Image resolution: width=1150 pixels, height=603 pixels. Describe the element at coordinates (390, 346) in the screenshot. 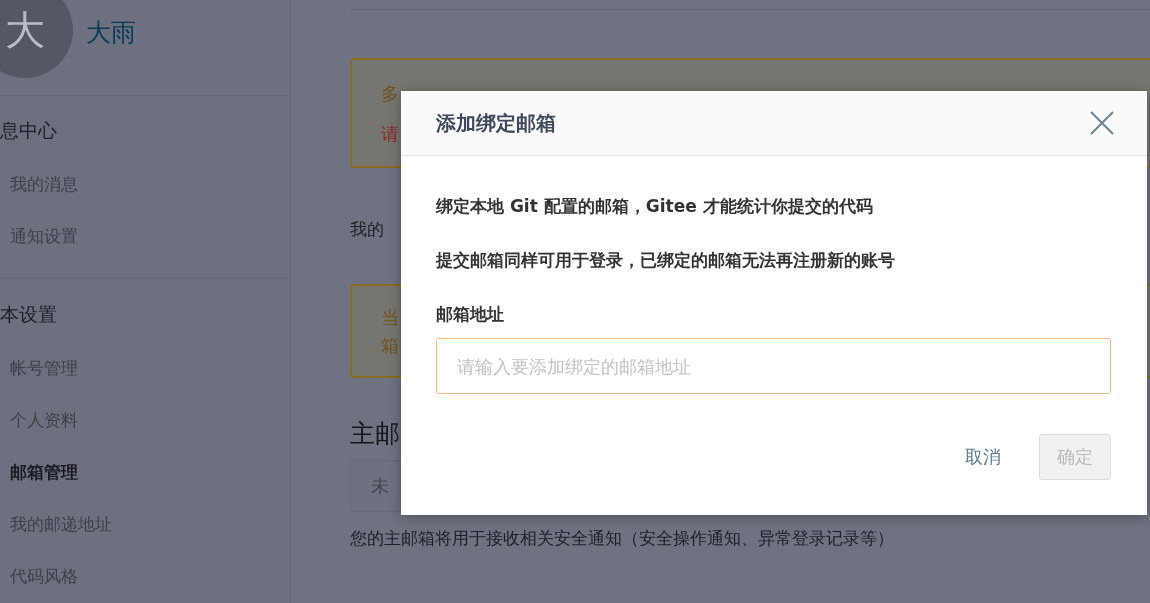

I see `notice-text: 箱` at that location.